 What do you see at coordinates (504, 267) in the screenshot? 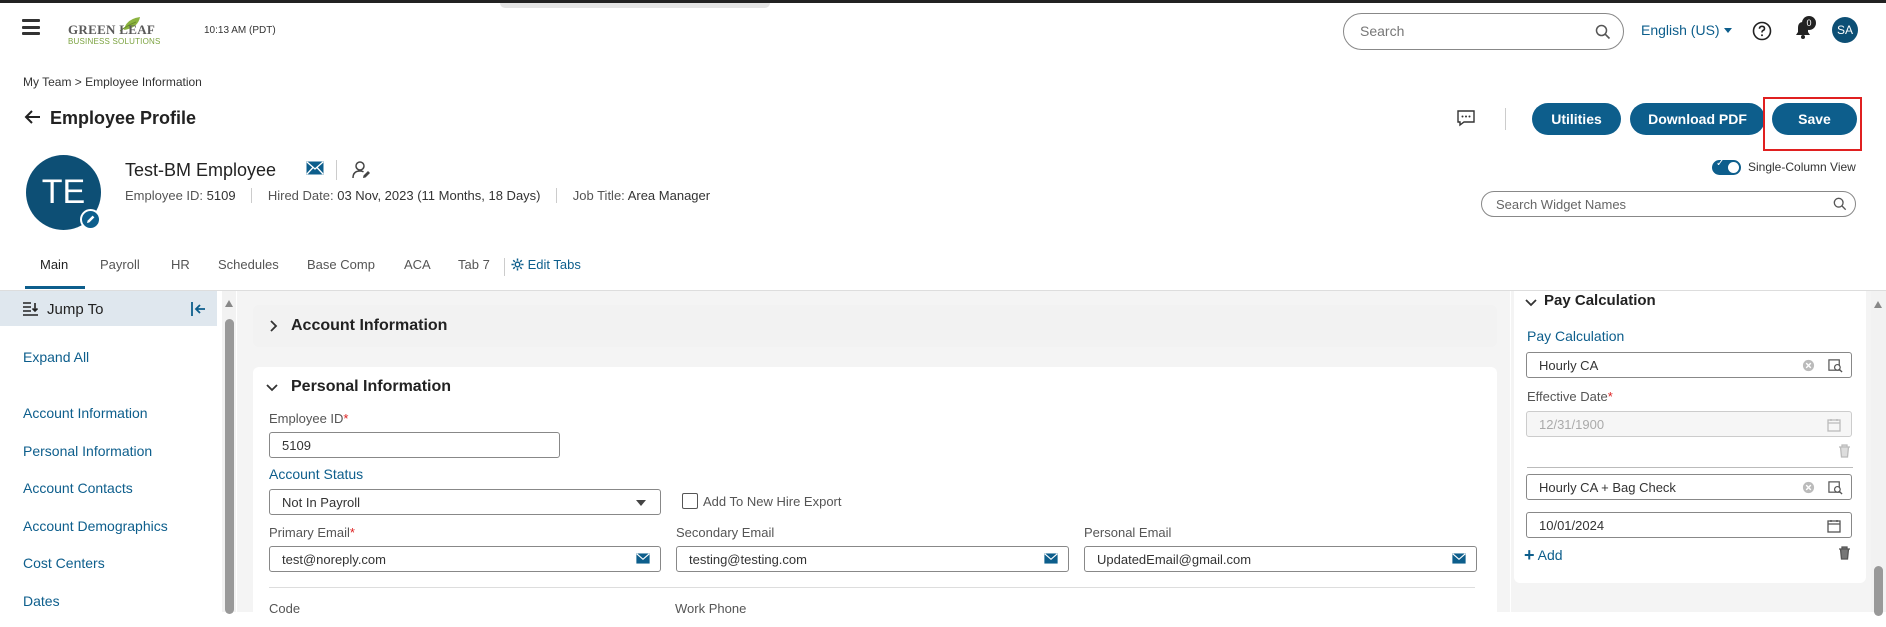
I see `tab-divider` at bounding box center [504, 267].